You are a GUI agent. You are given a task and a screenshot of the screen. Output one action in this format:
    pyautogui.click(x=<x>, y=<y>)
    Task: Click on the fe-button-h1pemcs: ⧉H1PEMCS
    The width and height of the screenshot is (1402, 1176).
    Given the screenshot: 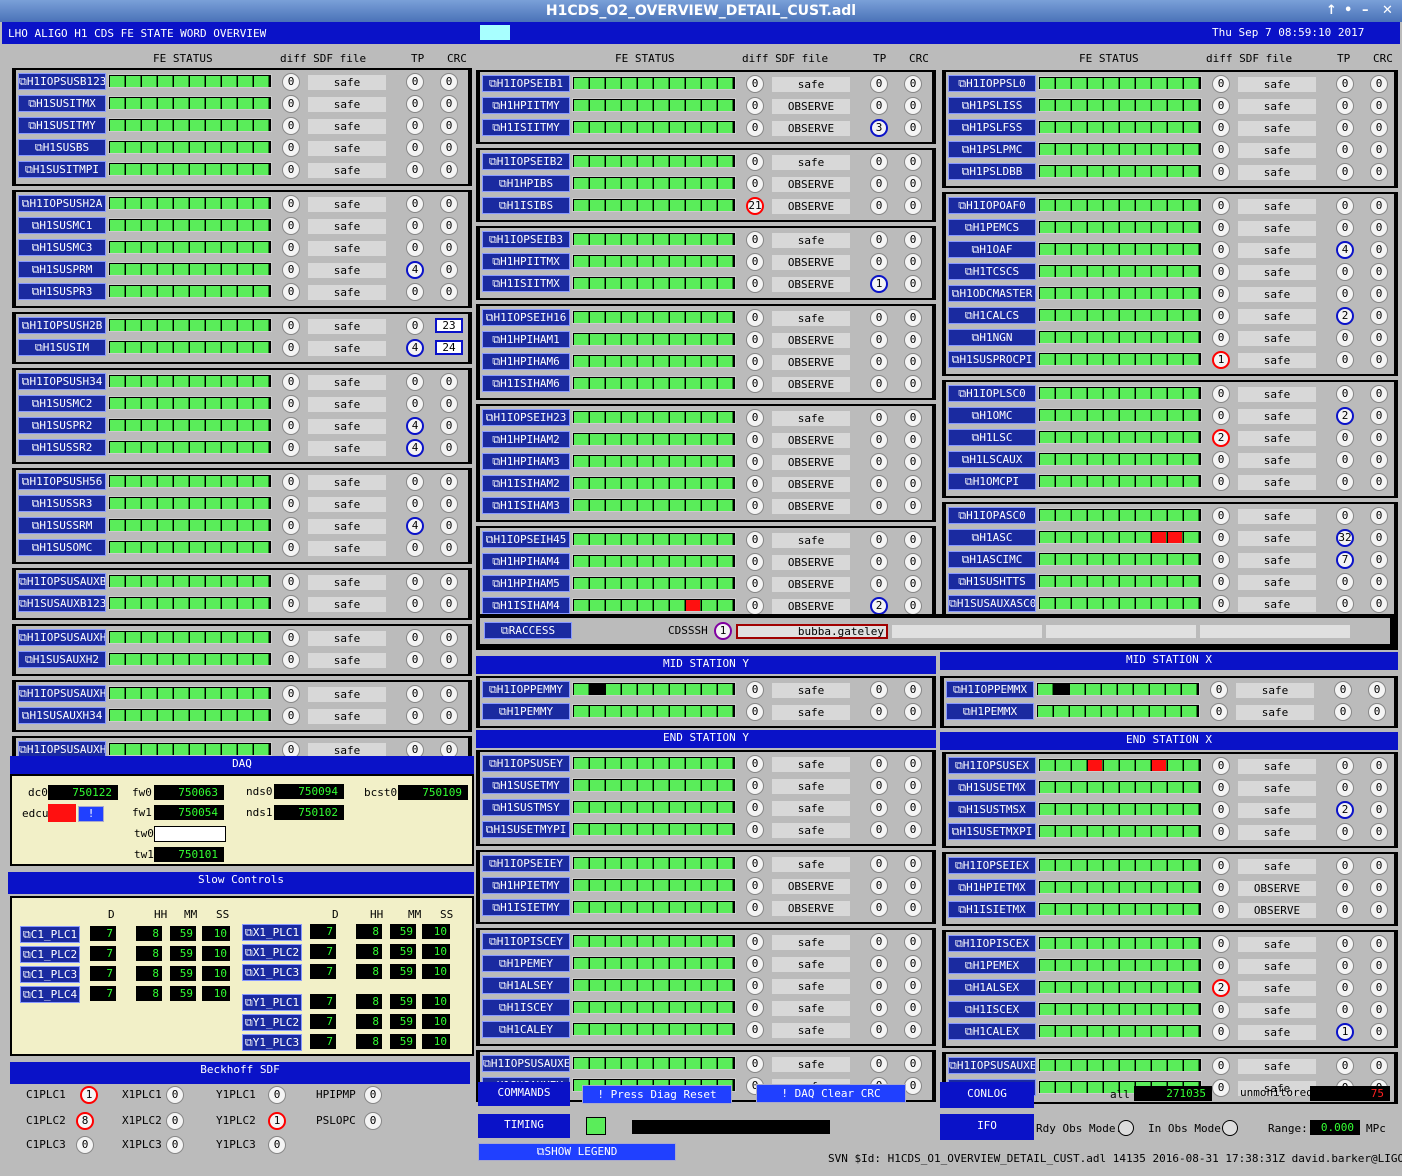 What is the action you would take?
    pyautogui.click(x=992, y=227)
    